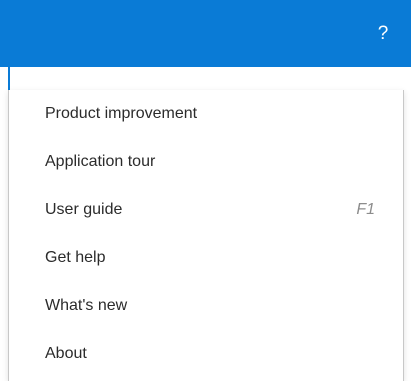  What do you see at coordinates (66, 353) in the screenshot?
I see `menu-item-label: About` at bounding box center [66, 353].